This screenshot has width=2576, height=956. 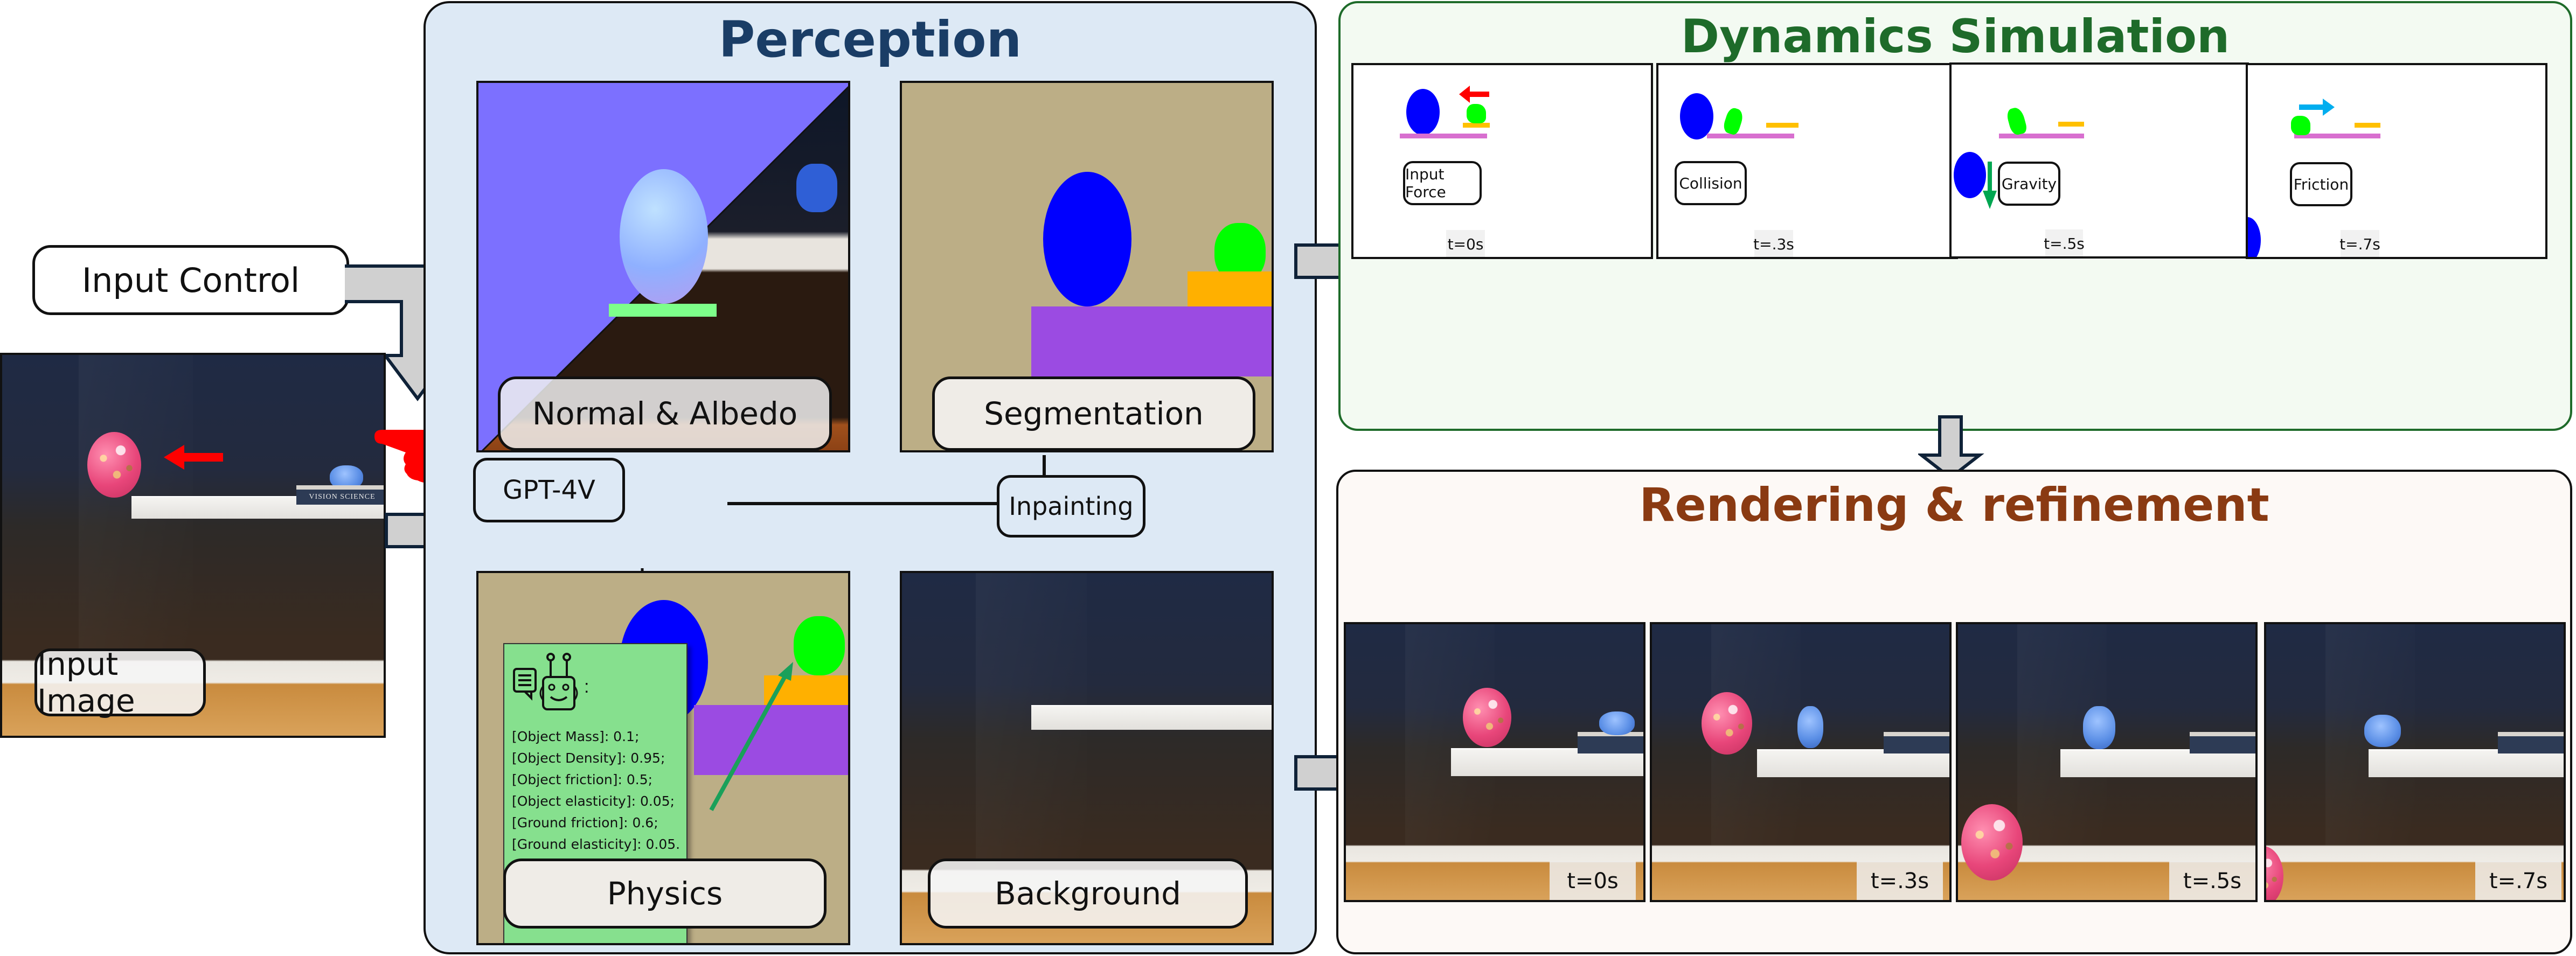 I want to click on background-label: Background, so click(x=1088, y=893).